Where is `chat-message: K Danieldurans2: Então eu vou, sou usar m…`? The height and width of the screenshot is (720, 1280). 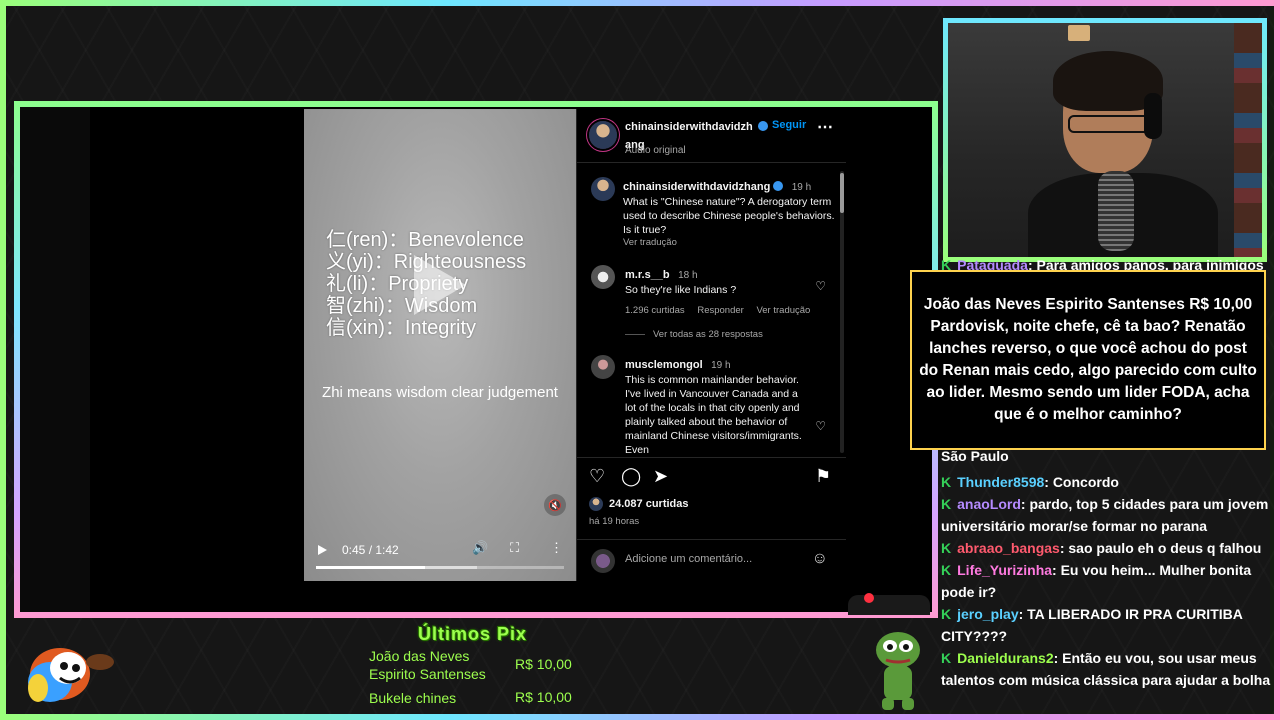
chat-message: K Danieldurans2: Então eu vou, sou usar m… is located at coordinates (1104, 669).